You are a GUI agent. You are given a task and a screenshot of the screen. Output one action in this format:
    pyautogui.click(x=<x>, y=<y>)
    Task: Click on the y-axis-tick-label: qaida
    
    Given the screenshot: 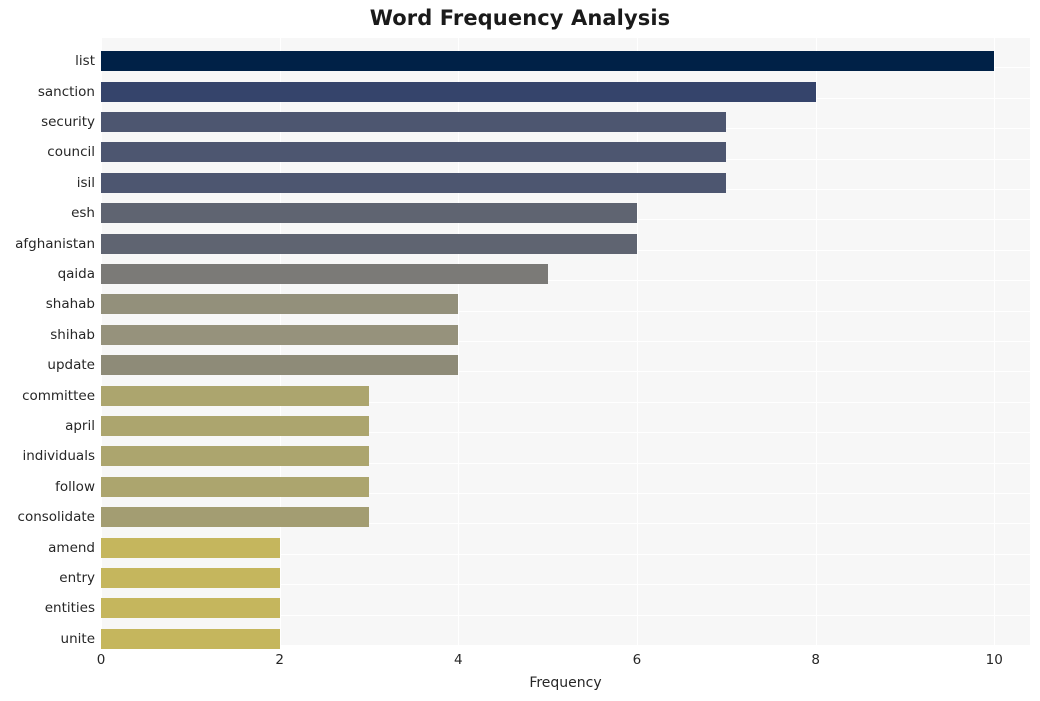 What is the action you would take?
    pyautogui.click(x=76, y=274)
    